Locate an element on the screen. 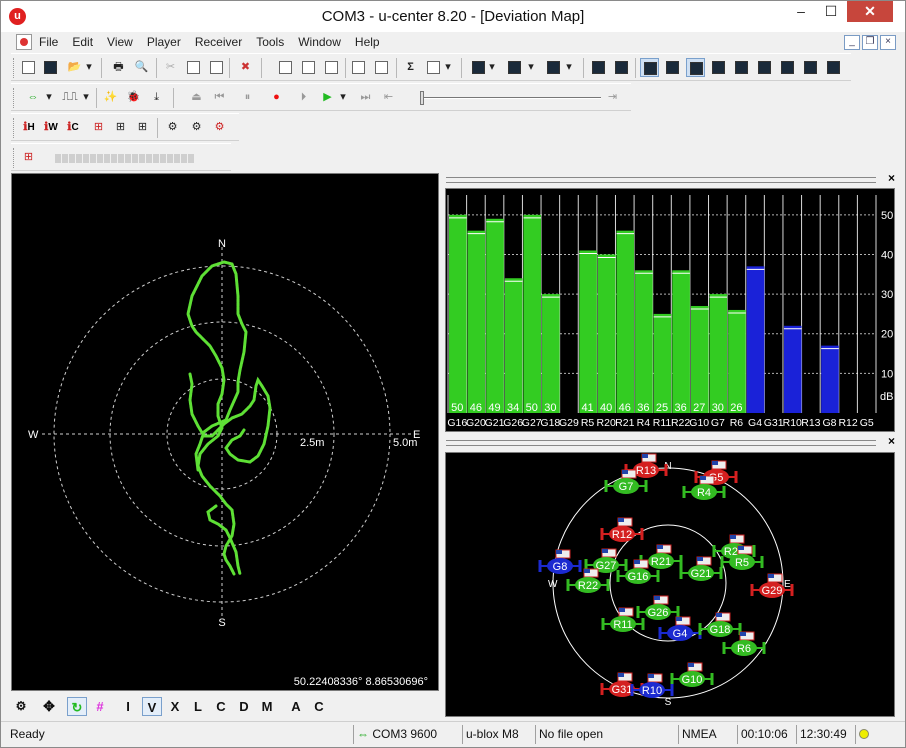 The image size is (906, 748). autobauding-icon: ✨ is located at coordinates (110, 97).